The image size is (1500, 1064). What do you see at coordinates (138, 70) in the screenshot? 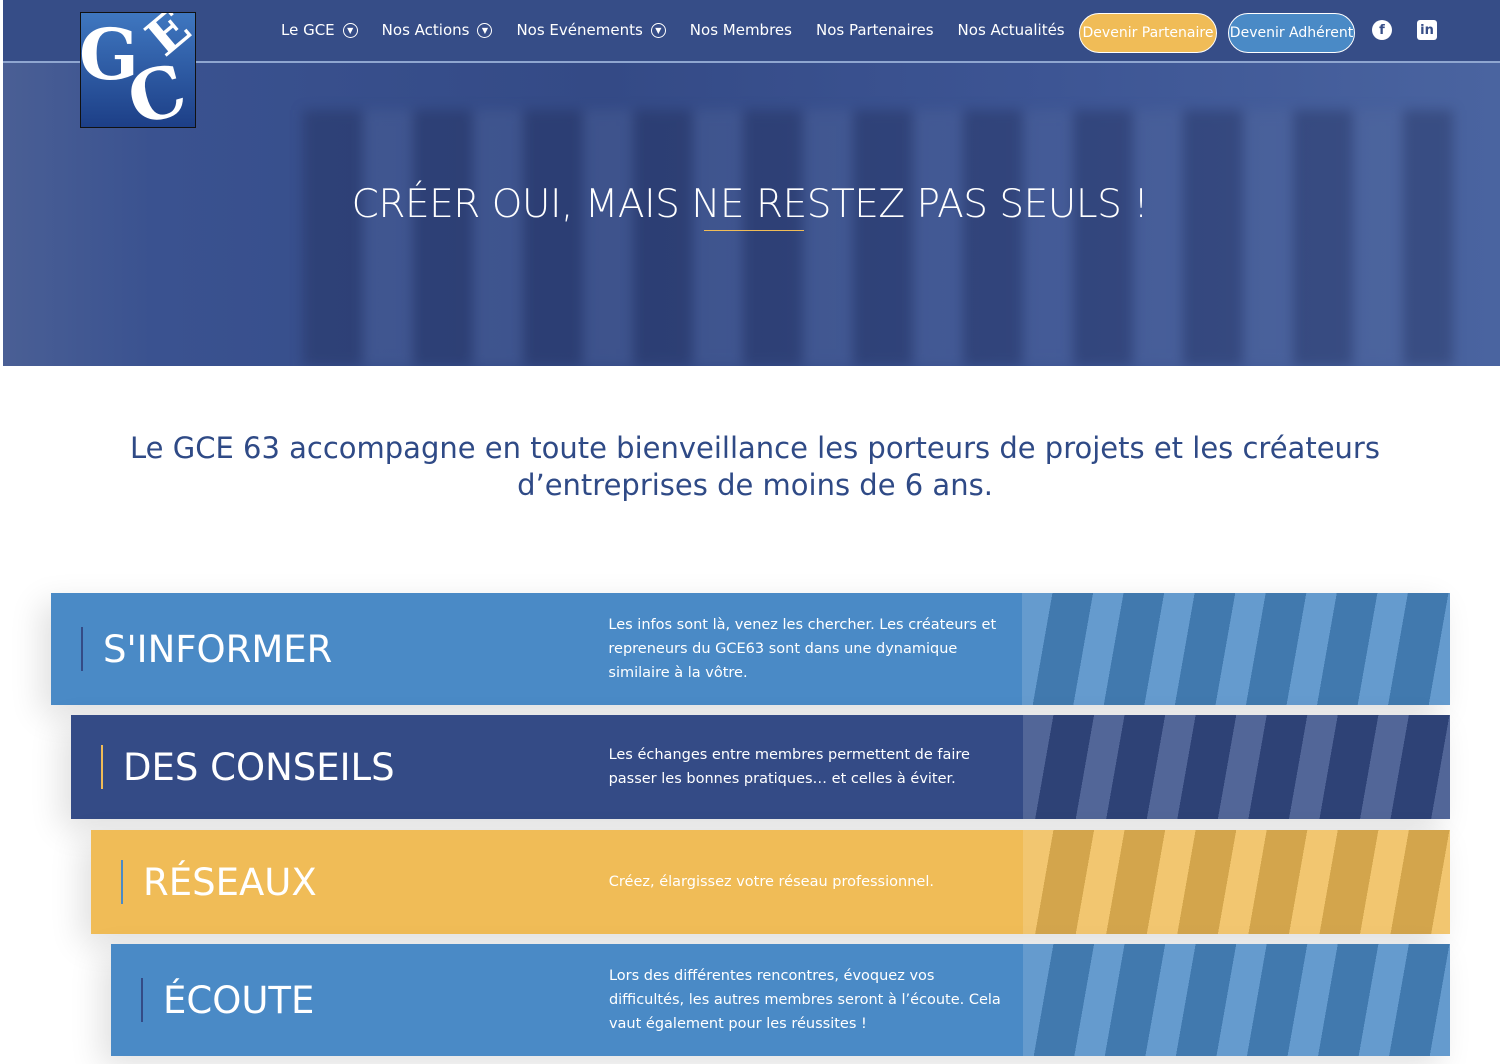
I see `gce-logo: GEC` at bounding box center [138, 70].